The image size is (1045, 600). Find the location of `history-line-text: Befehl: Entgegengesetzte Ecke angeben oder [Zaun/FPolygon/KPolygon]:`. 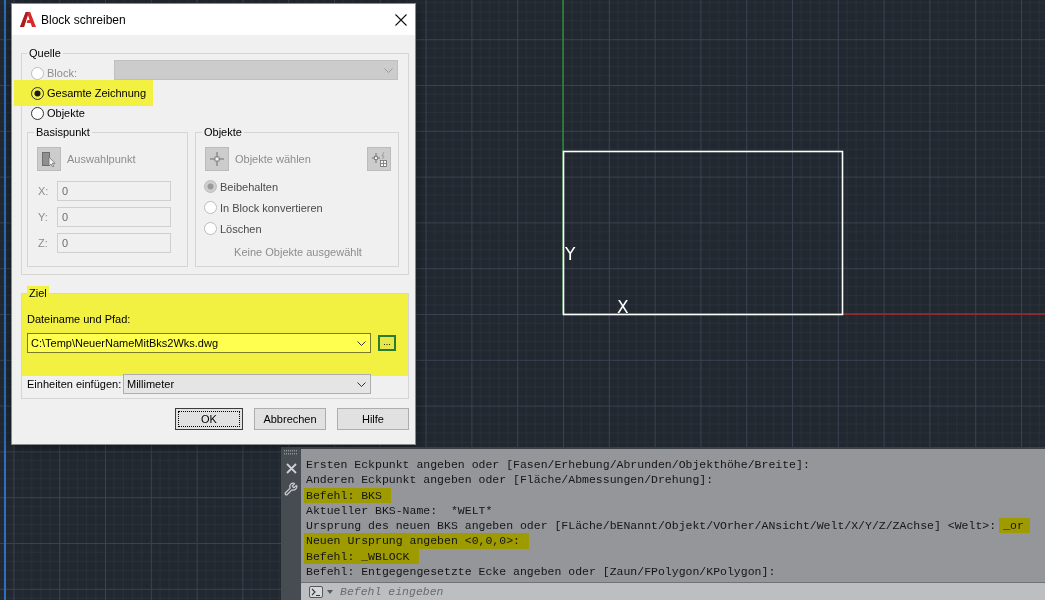

history-line-text: Befehl: Entgegengesetzte Ecke angeben oder [Zaun/FPolygon/KPolygon]: is located at coordinates (541, 572).